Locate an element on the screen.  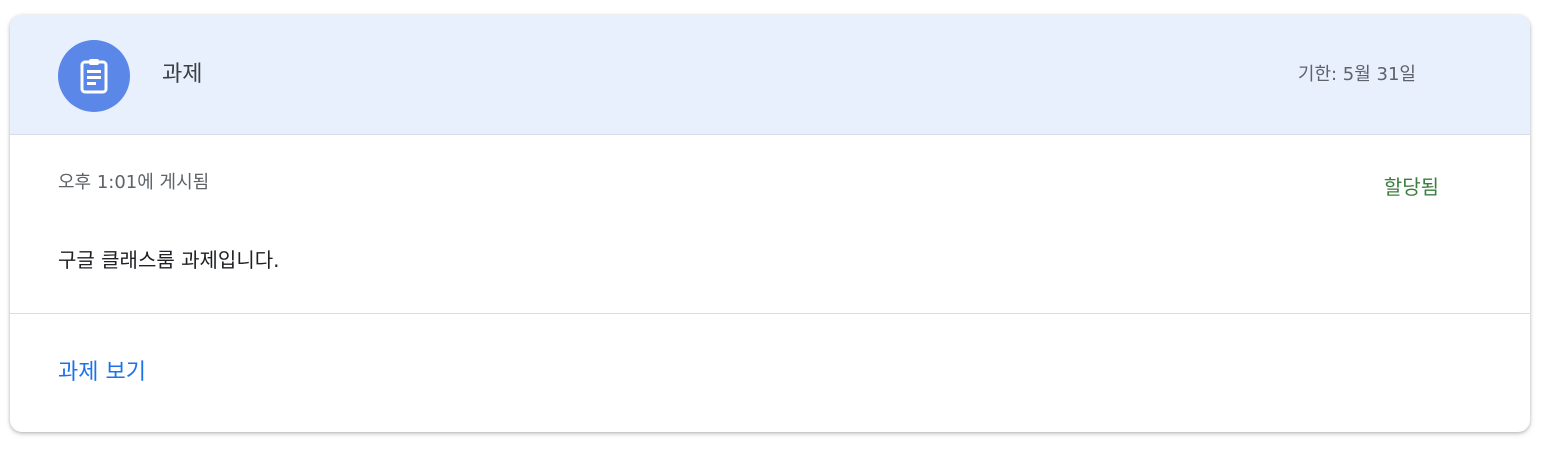
status-badge: 할당됨 is located at coordinates (1411, 187).